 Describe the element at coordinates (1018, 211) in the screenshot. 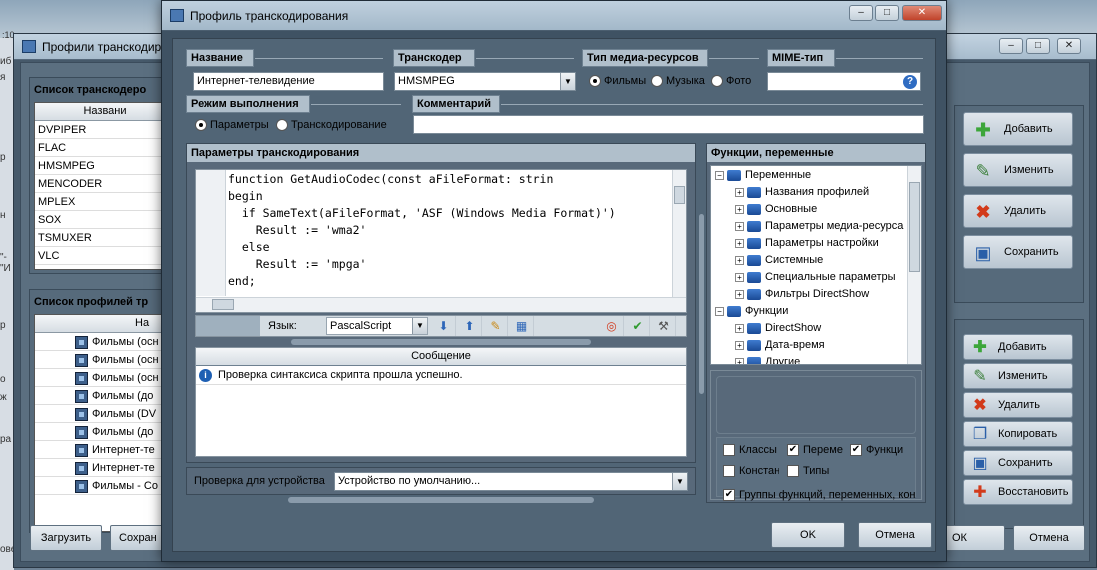

I see `delete-transcoder-button: ✖ Удалить` at that location.